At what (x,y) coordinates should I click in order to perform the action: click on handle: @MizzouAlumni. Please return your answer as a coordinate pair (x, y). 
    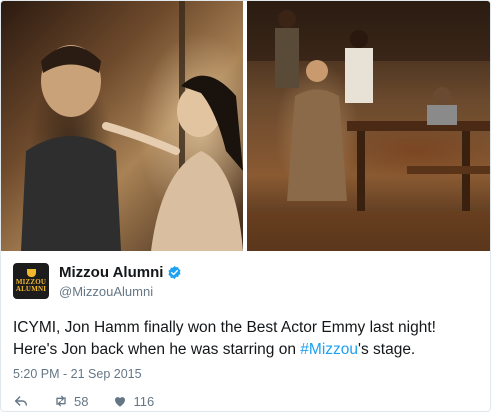
    Looking at the image, I should click on (120, 291).